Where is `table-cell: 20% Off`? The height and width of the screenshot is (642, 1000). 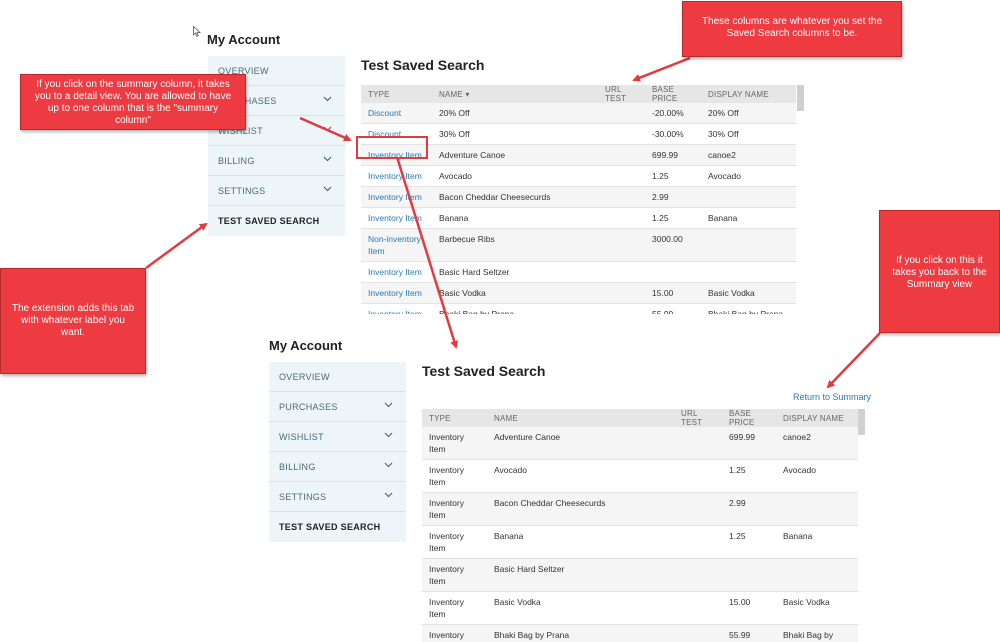
table-cell: 20% Off is located at coordinates (748, 113).